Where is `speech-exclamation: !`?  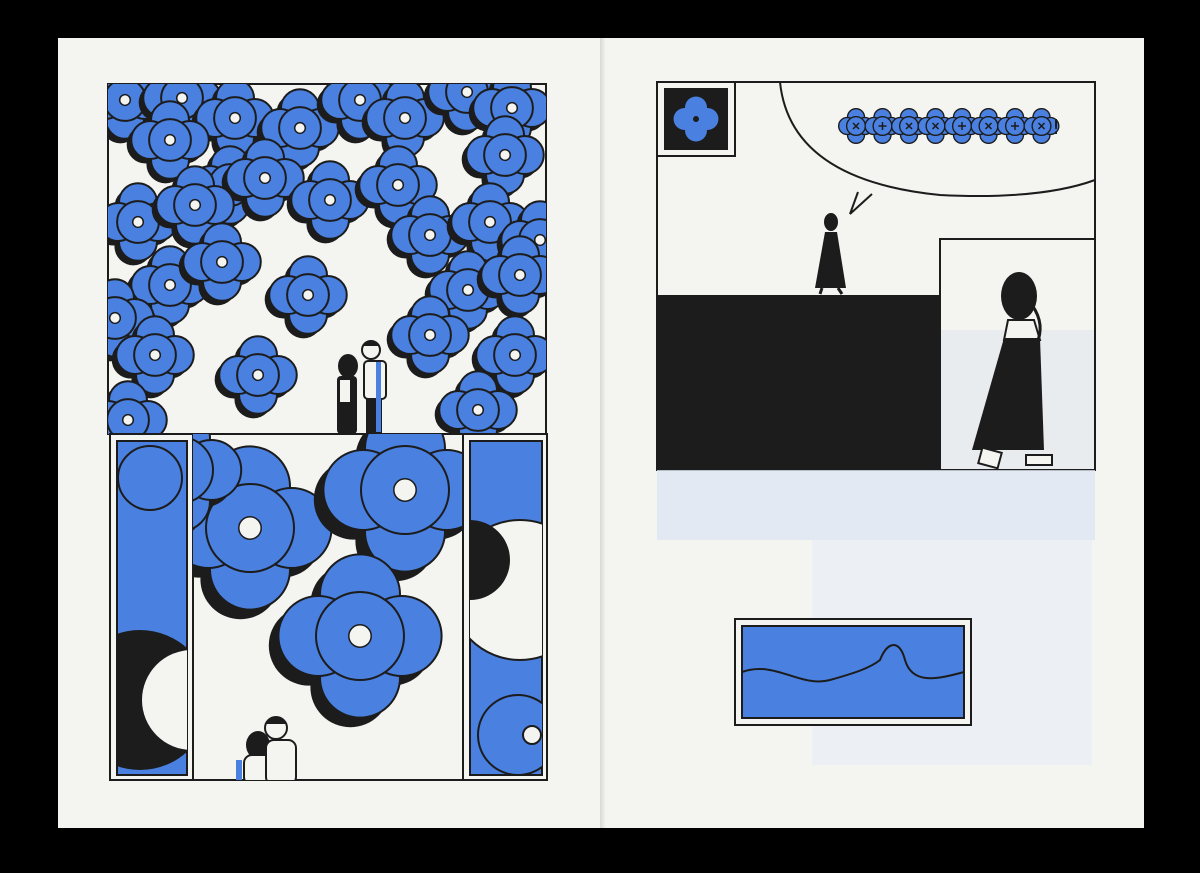
speech-exclamation: ! is located at coordinates (1056, 127).